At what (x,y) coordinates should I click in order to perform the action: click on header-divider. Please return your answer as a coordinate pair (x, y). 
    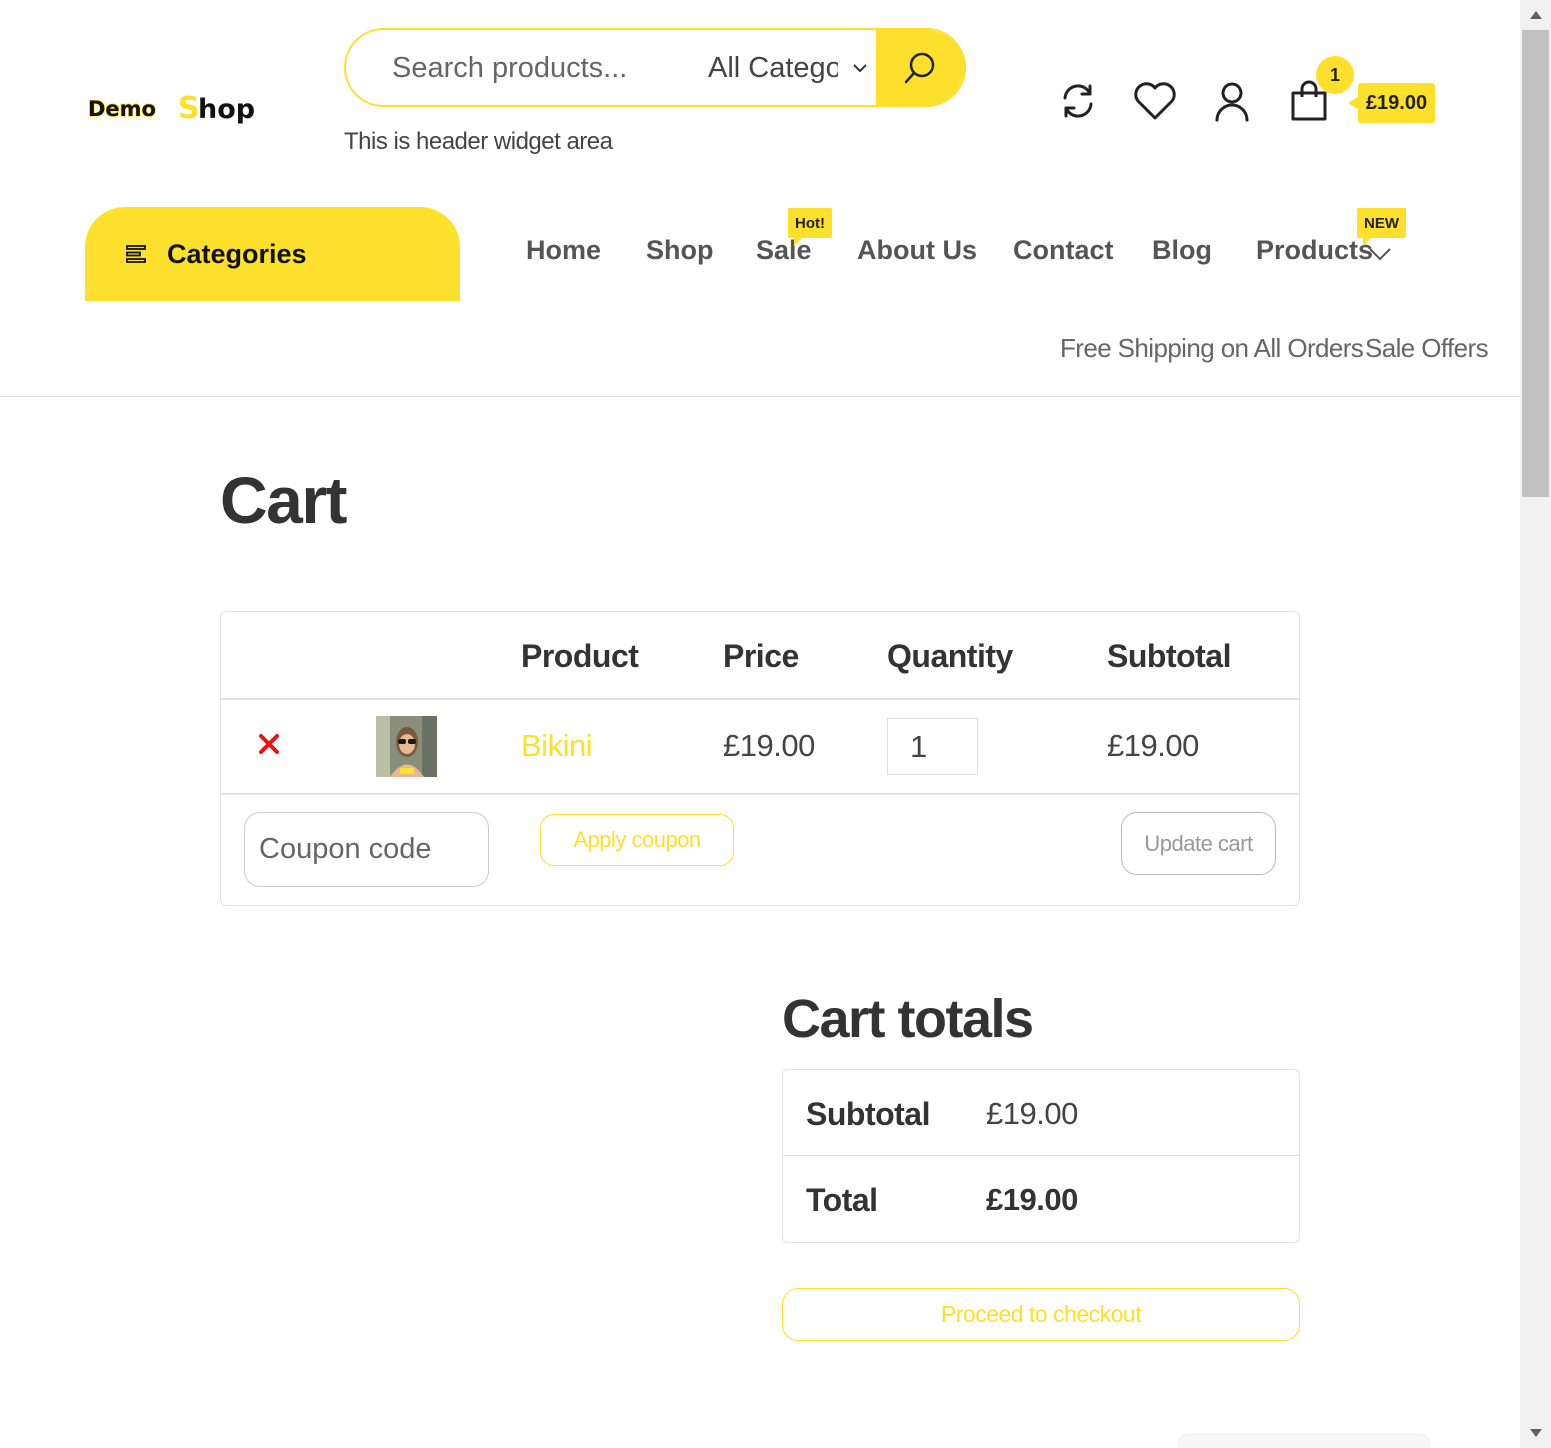
    Looking at the image, I should click on (760, 396).